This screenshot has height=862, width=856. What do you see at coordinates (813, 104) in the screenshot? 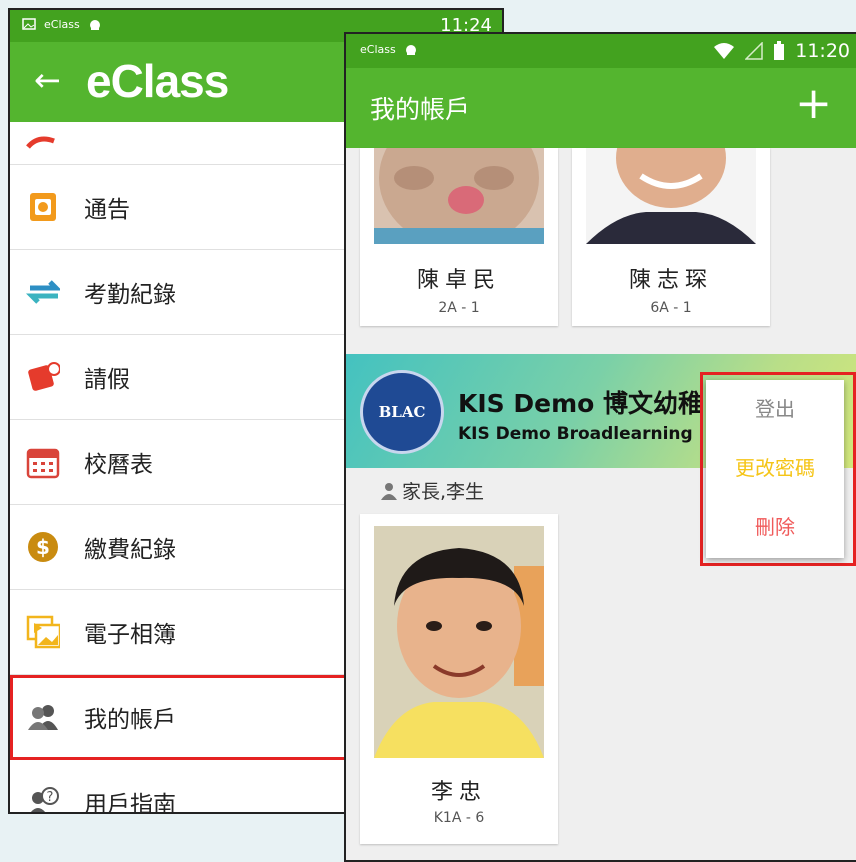
I see `add-account-button: +` at bounding box center [813, 104].